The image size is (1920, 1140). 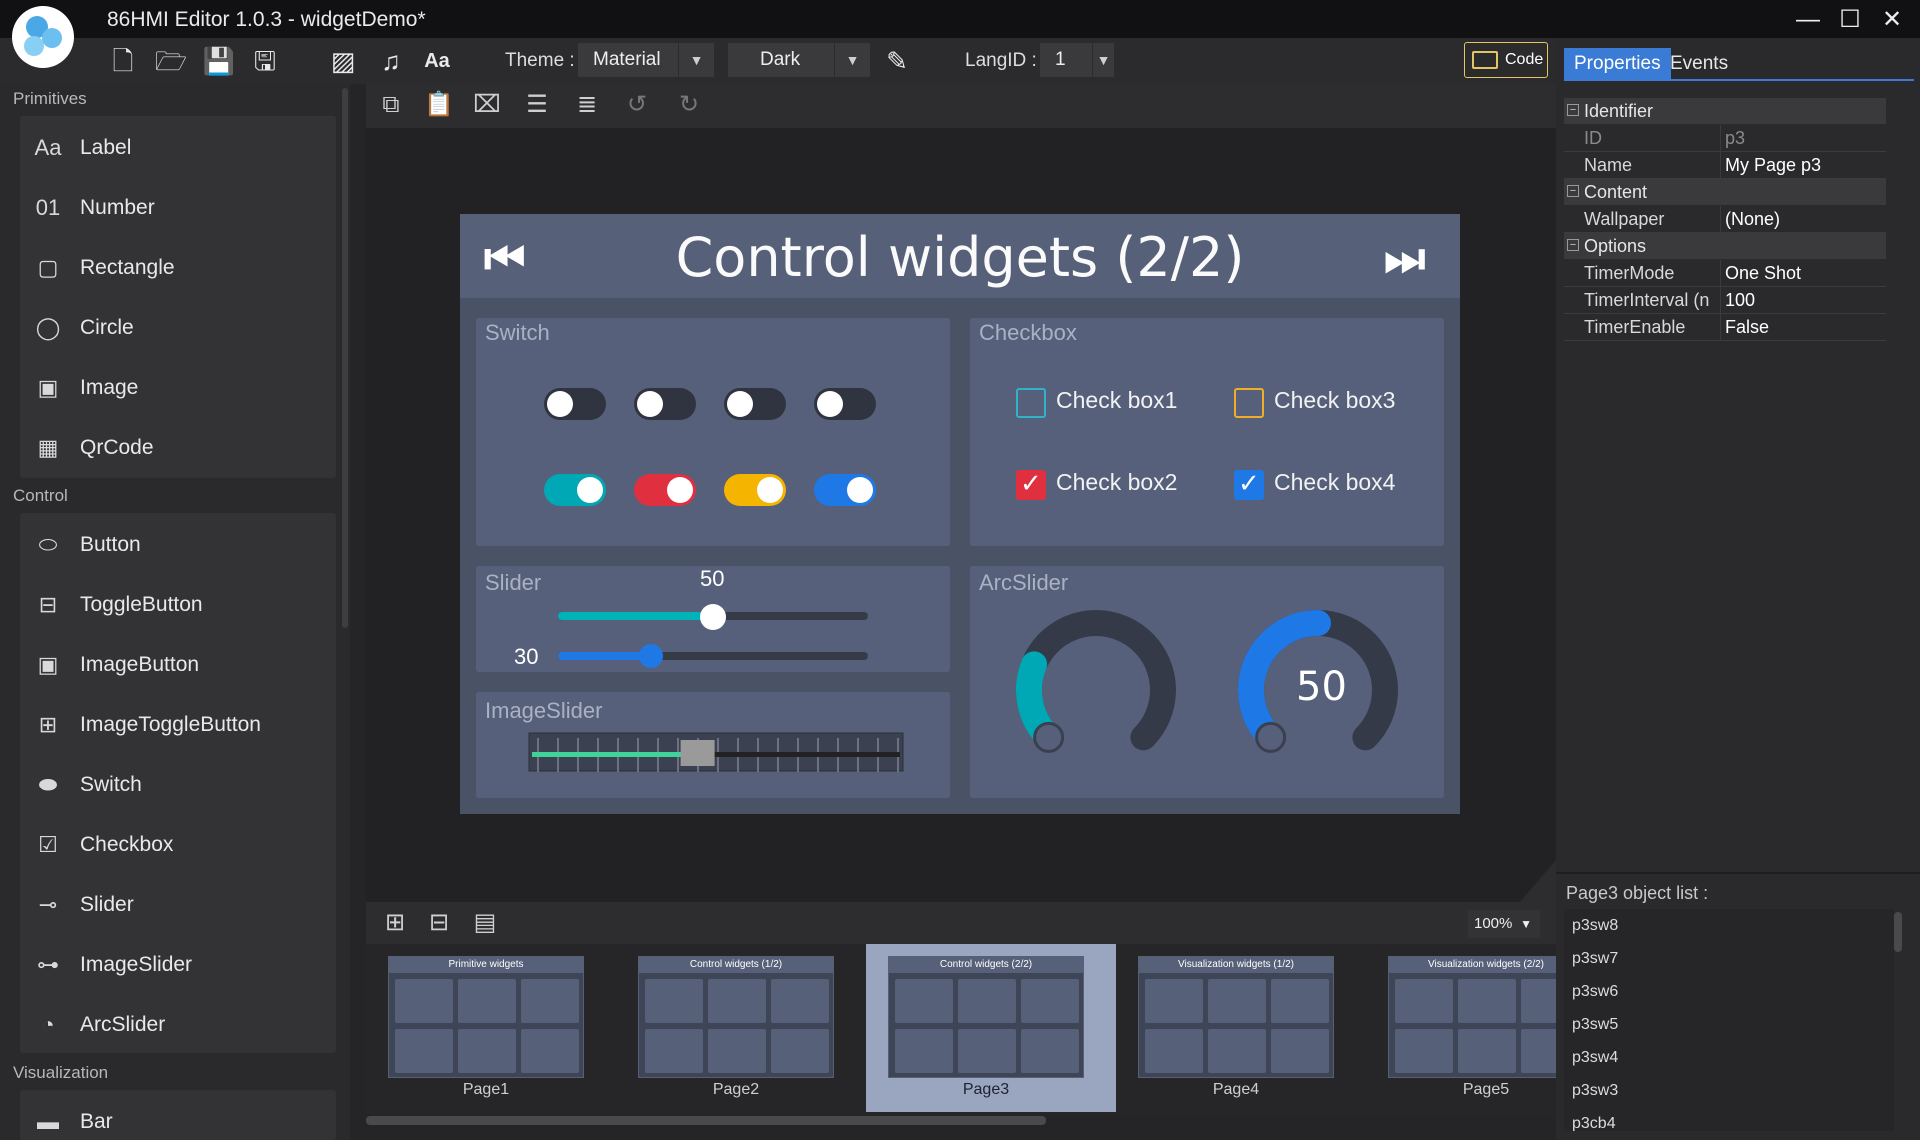 What do you see at coordinates (182, 328) in the screenshot?
I see `palette-item-circle: ◯ Circle` at bounding box center [182, 328].